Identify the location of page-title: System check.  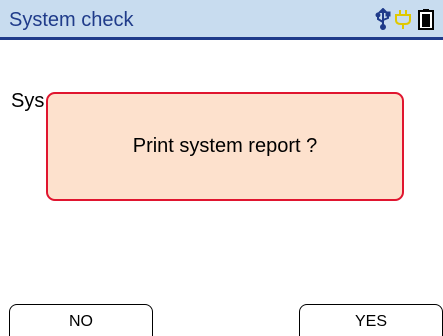
(71, 20).